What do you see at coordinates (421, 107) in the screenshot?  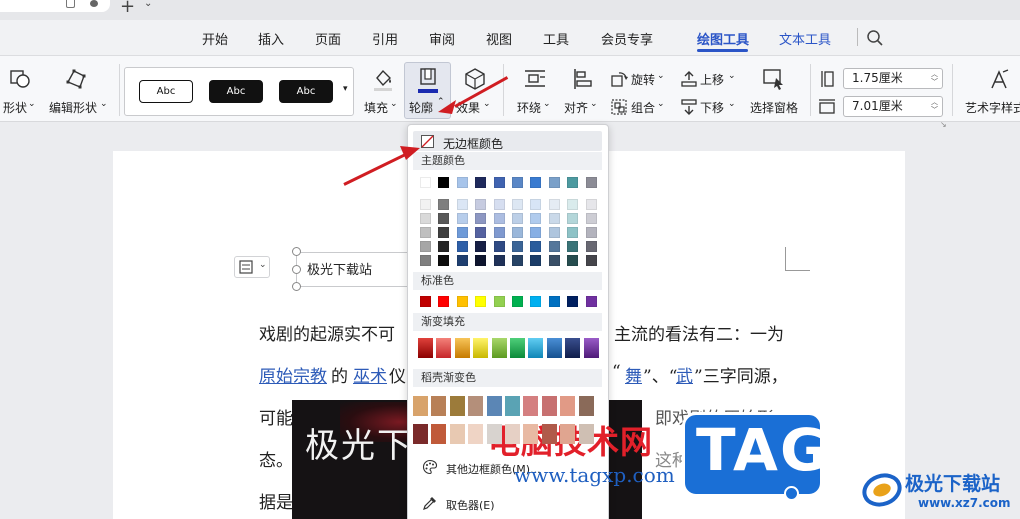 I see `outline-label: 轮廓` at bounding box center [421, 107].